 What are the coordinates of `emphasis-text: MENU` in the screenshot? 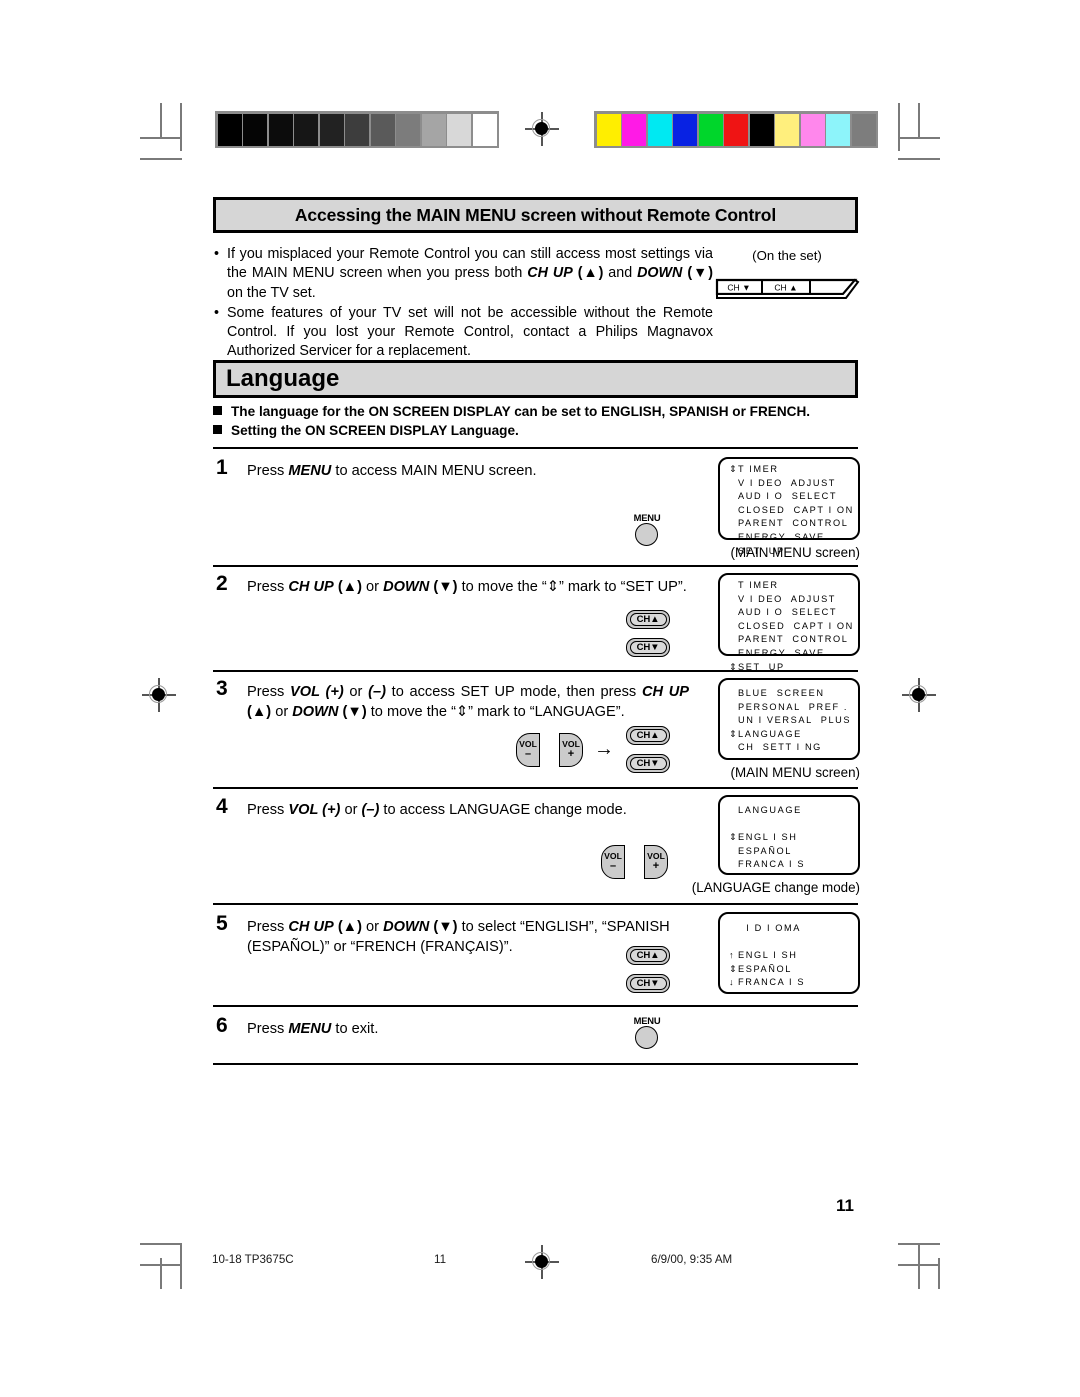 It's located at (310, 1029).